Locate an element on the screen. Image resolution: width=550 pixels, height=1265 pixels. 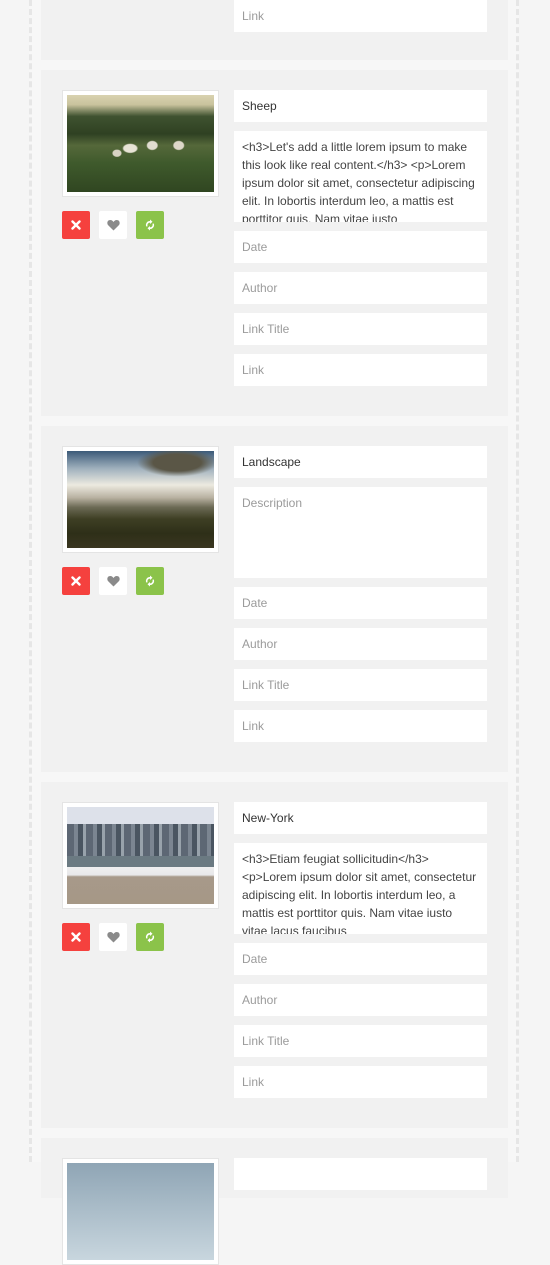
sheep-image is located at coordinates (140, 143).